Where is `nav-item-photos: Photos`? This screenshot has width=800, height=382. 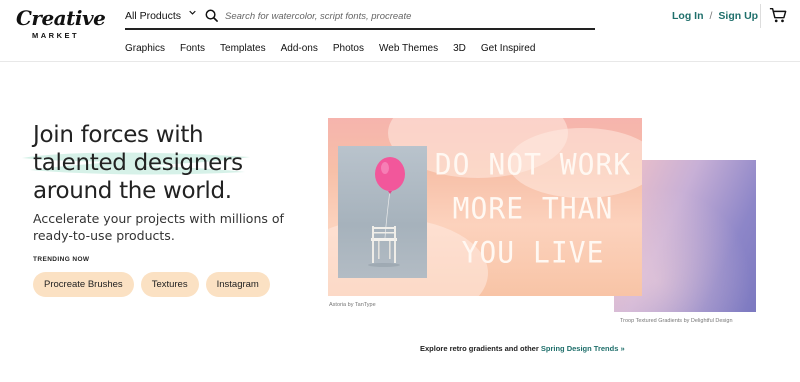
nav-item-photos: Photos is located at coordinates (348, 49).